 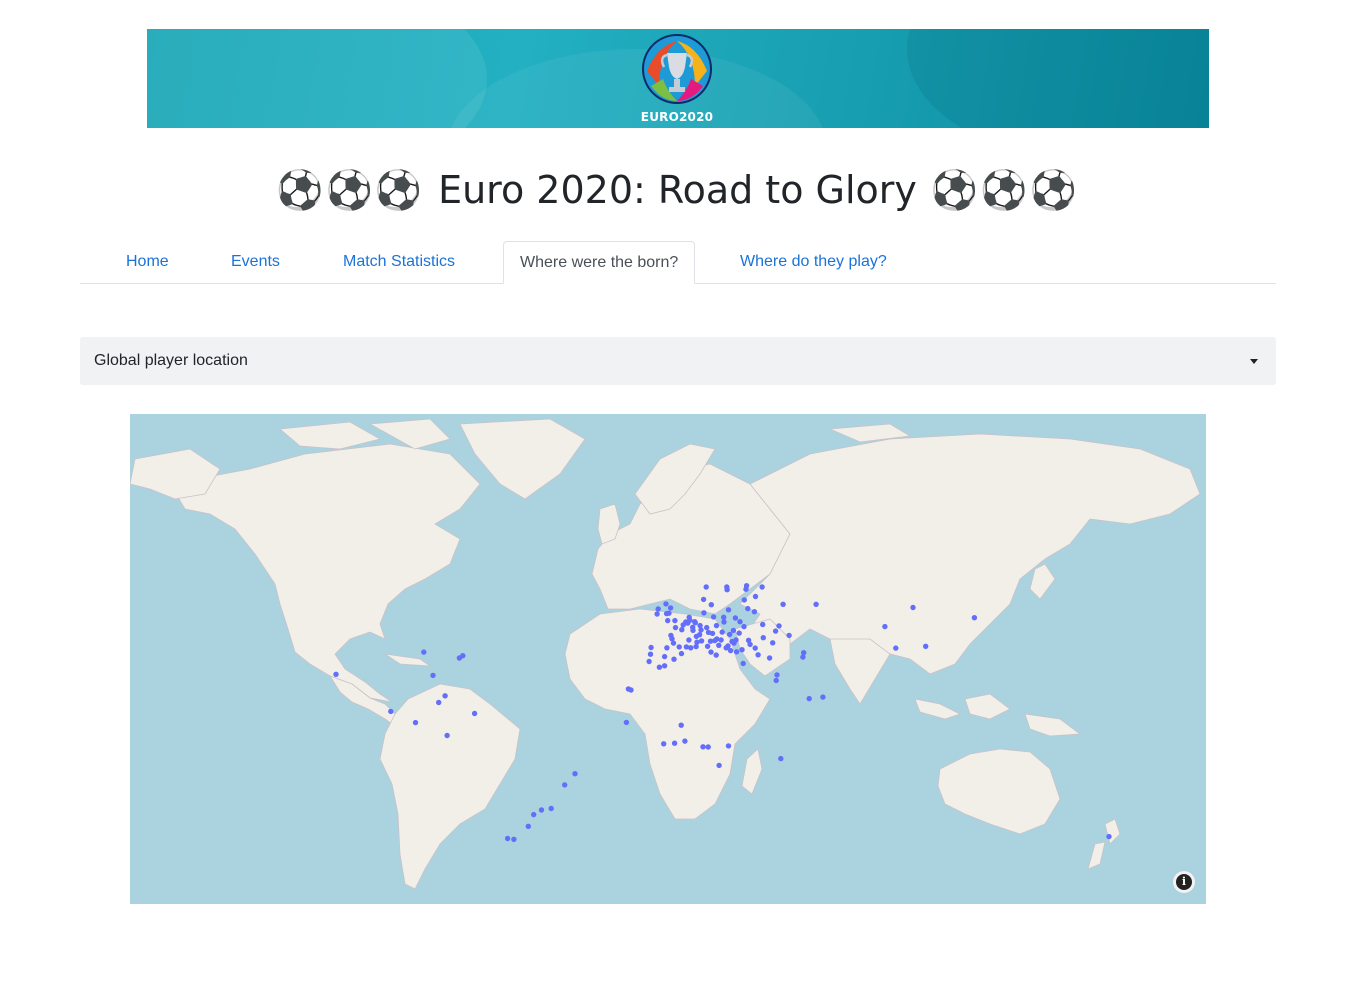 What do you see at coordinates (147, 261) in the screenshot?
I see `tab-home: Home` at bounding box center [147, 261].